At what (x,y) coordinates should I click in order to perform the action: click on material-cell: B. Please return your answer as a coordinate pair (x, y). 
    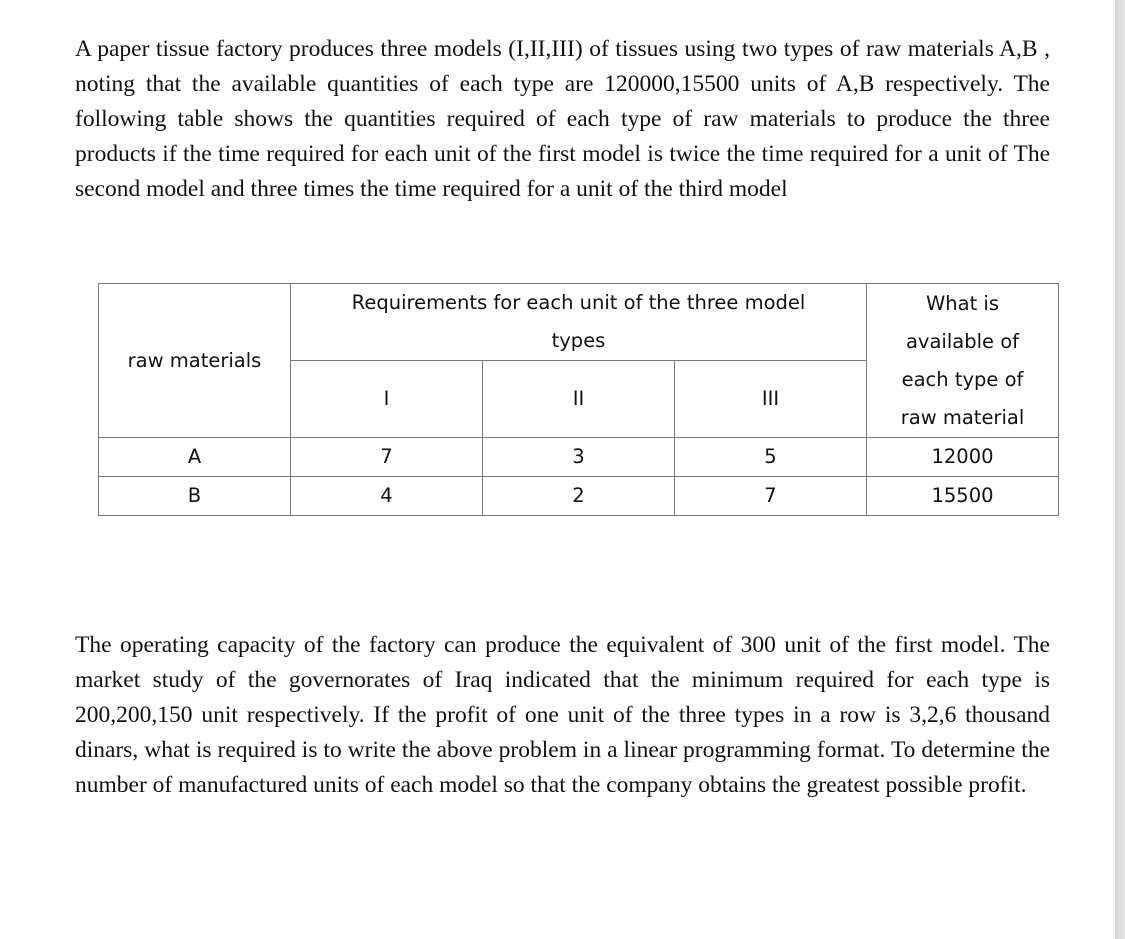
    Looking at the image, I should click on (194, 496).